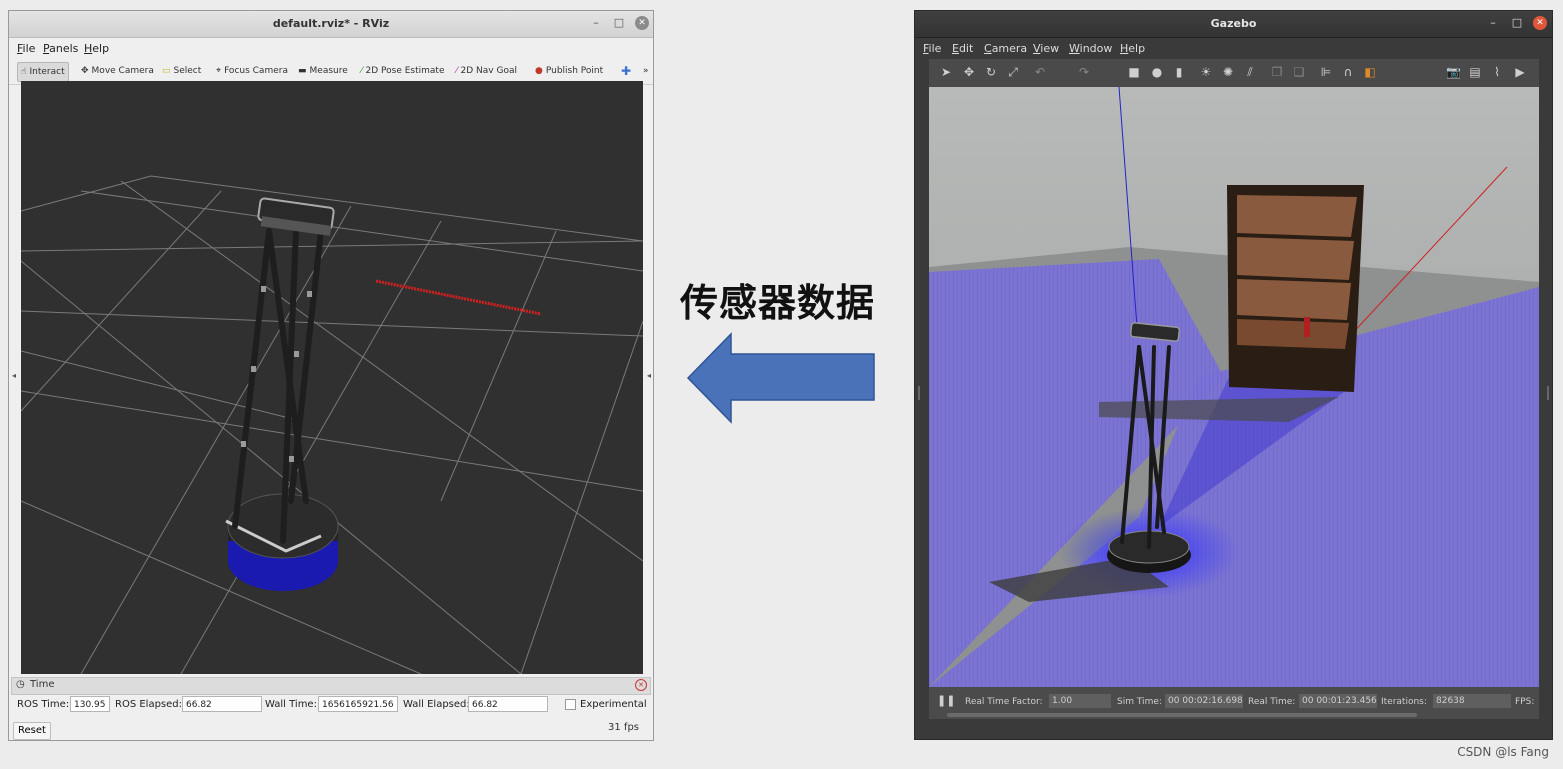  I want to click on wall-elapsed-field: 66.82, so click(508, 704).